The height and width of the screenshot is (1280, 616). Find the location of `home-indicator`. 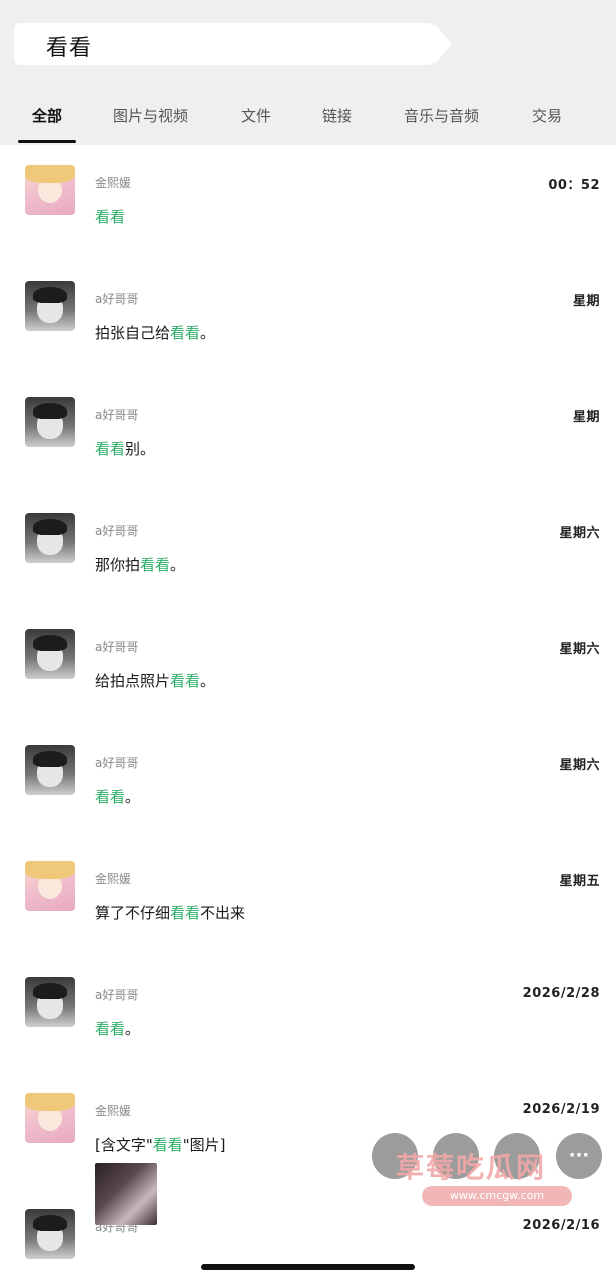

home-indicator is located at coordinates (308, 1267).